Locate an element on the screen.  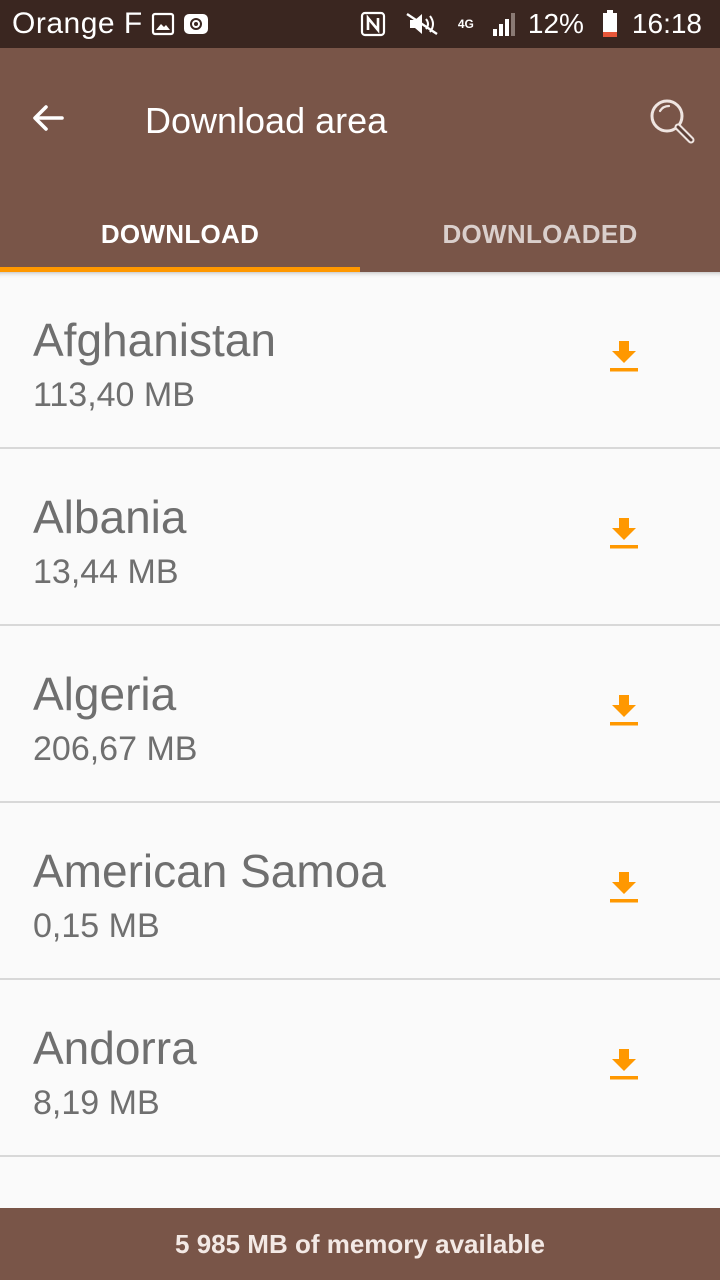
back-button is located at coordinates (48, 118).